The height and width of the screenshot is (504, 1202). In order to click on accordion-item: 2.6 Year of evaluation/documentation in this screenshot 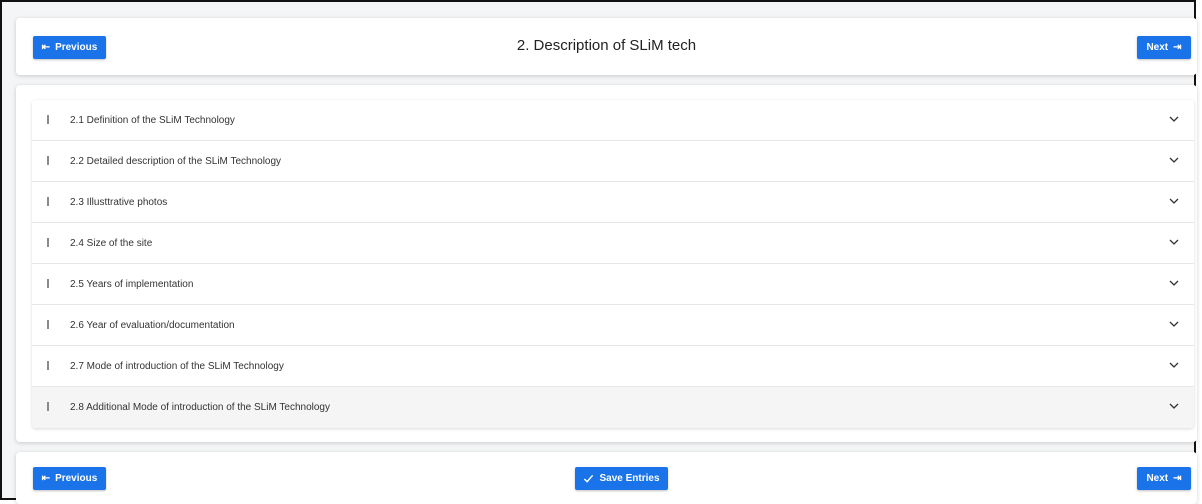, I will do `click(613, 325)`.